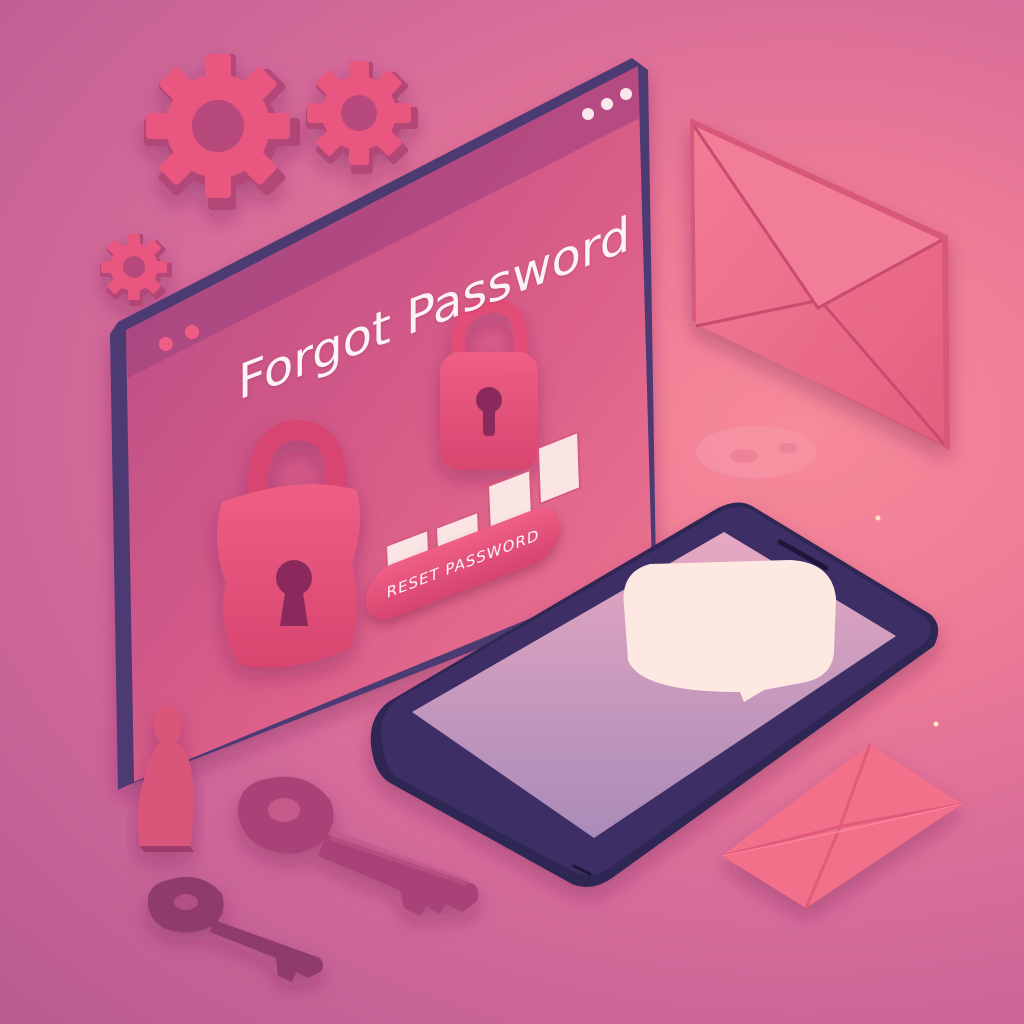 Image resolution: width=1024 pixels, height=1024 pixels. What do you see at coordinates (756, 452) in the screenshot?
I see `floating-shape` at bounding box center [756, 452].